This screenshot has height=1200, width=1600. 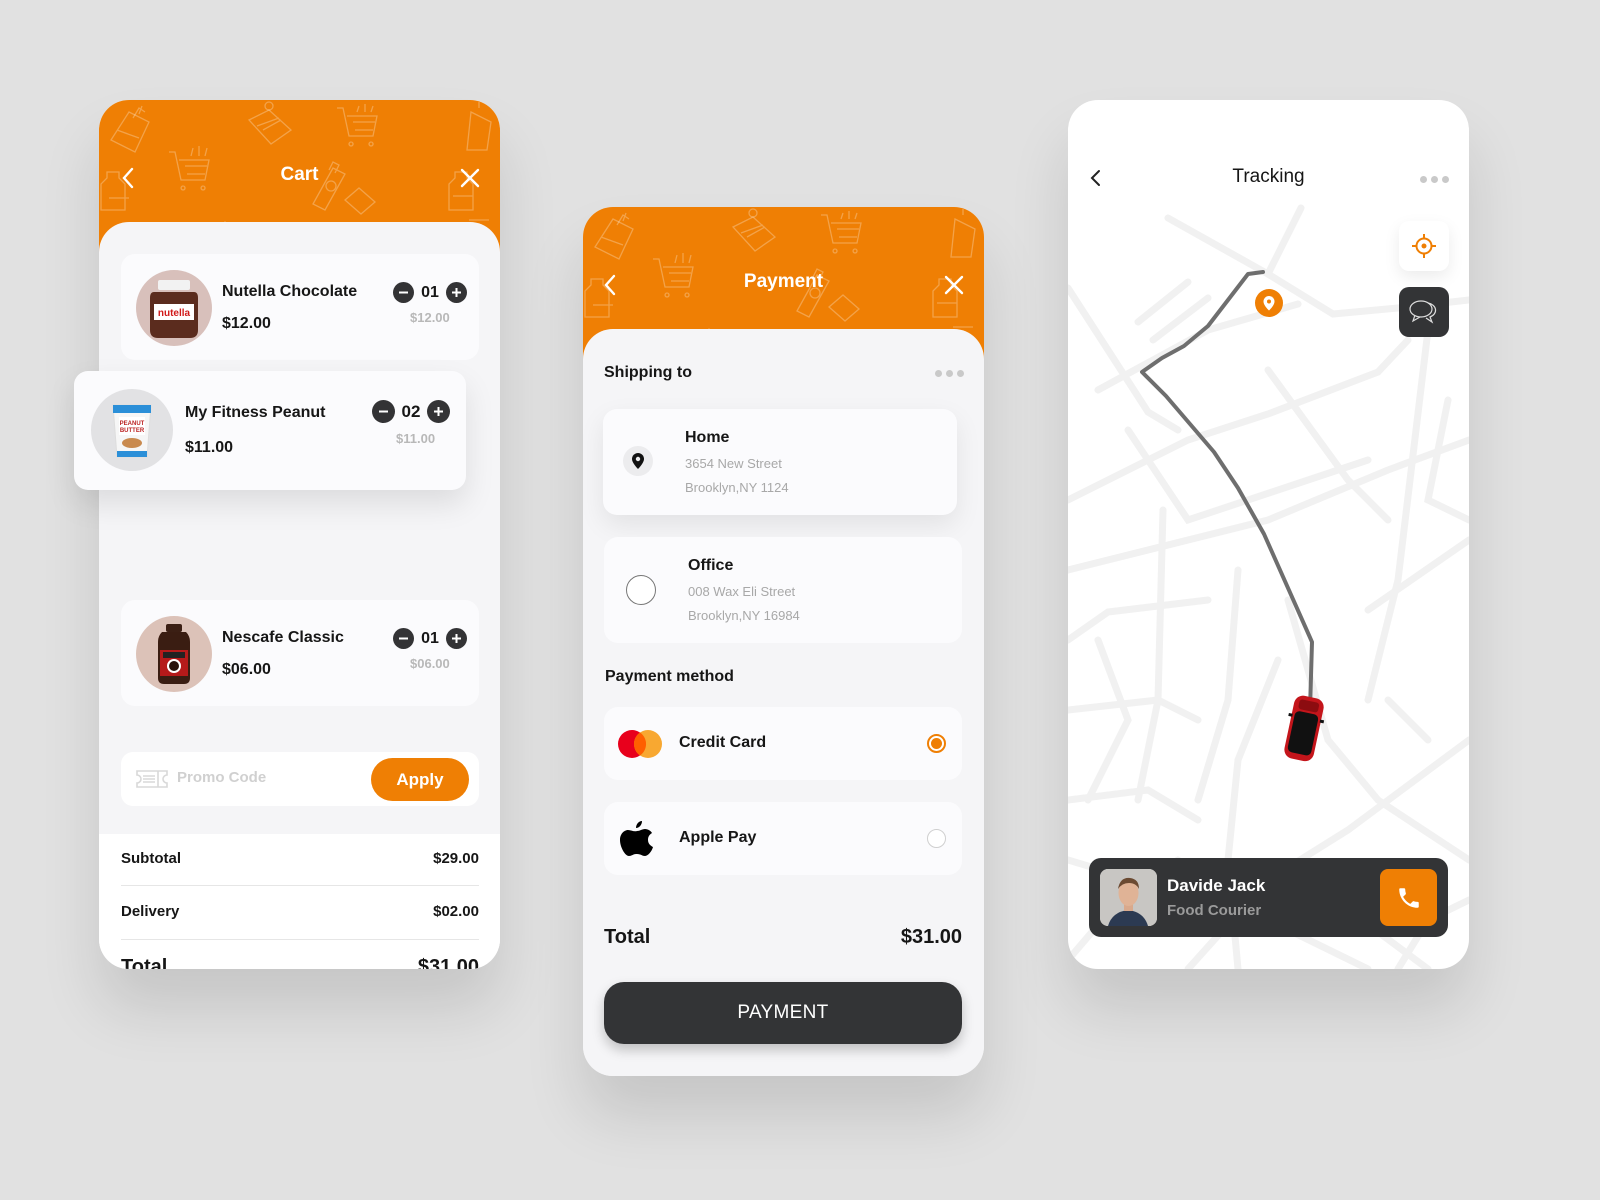 I want to click on delivery-row: Delivery $02.00, so click(x=300, y=911).